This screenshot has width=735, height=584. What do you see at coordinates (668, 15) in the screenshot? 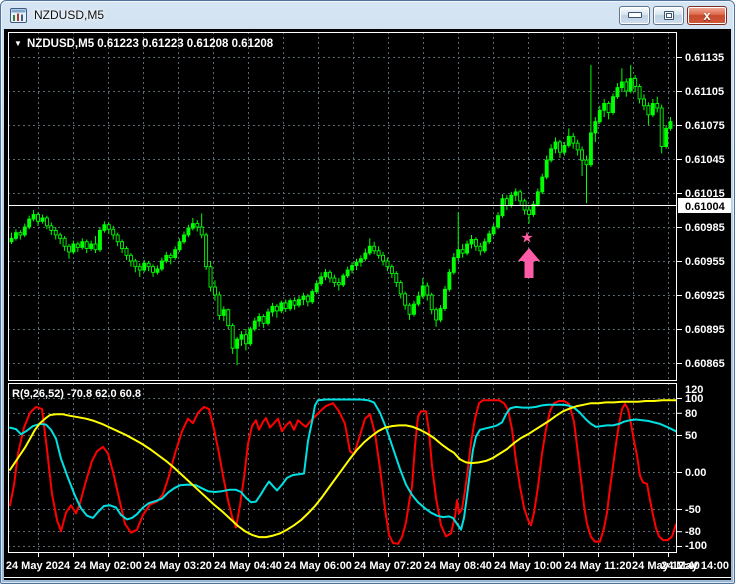
I see `maximize-button` at bounding box center [668, 15].